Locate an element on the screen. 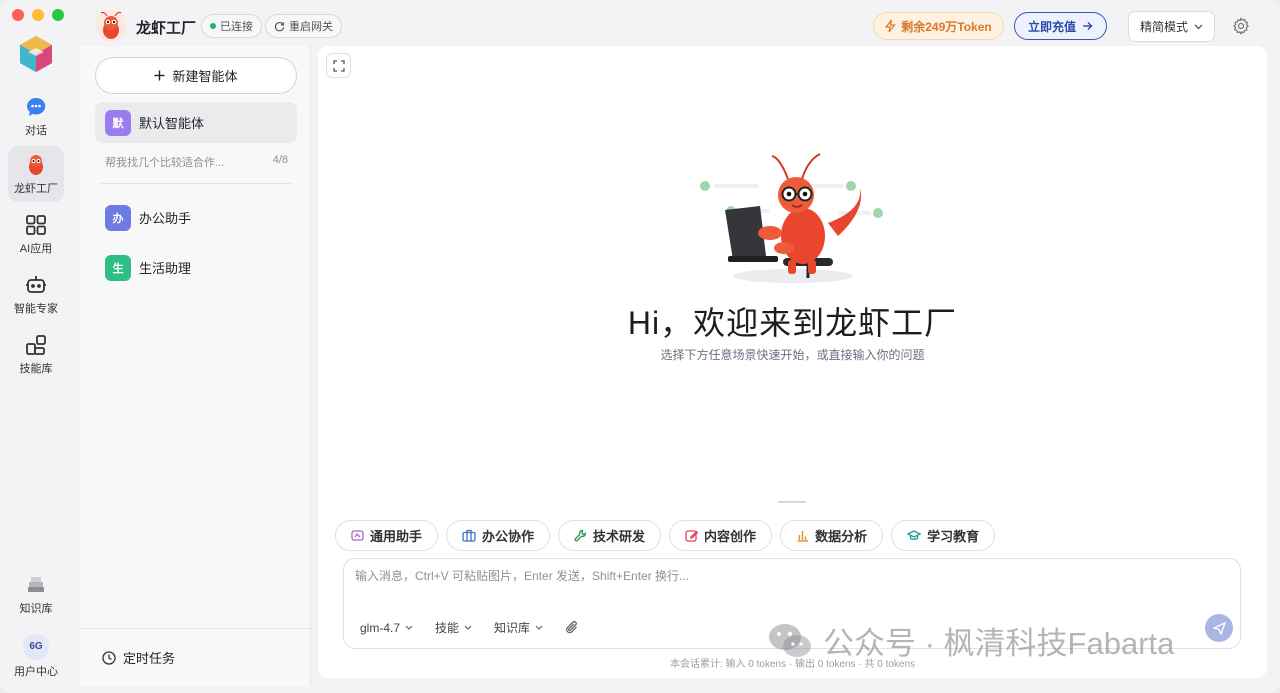 This screenshot has height=693, width=1280. clock-icon is located at coordinates (109, 657).